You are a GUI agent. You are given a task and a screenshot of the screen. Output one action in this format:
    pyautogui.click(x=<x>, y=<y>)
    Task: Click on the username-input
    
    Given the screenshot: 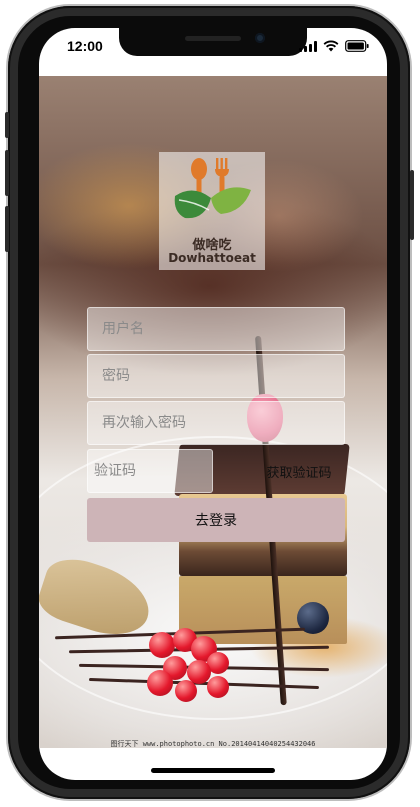 What is the action you would take?
    pyautogui.click(x=216, y=329)
    